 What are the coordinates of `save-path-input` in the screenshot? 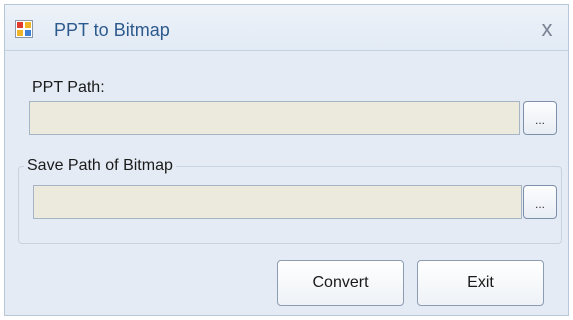 It's located at (277, 202).